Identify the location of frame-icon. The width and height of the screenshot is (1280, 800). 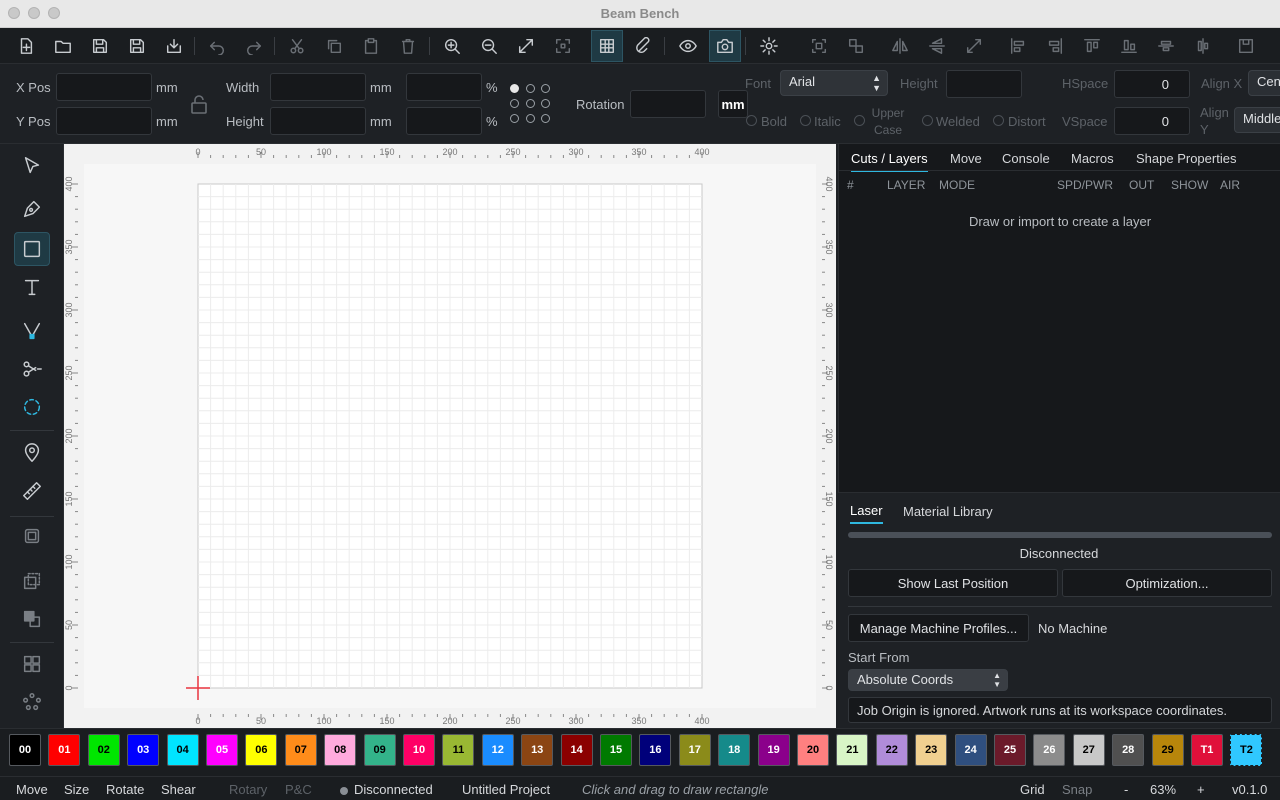
(563, 46).